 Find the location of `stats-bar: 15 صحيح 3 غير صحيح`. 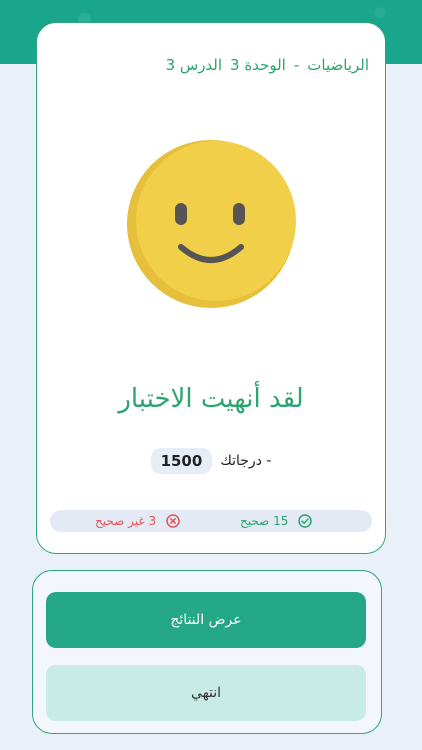

stats-bar: 15 صحيح 3 غير صحيح is located at coordinates (211, 521).